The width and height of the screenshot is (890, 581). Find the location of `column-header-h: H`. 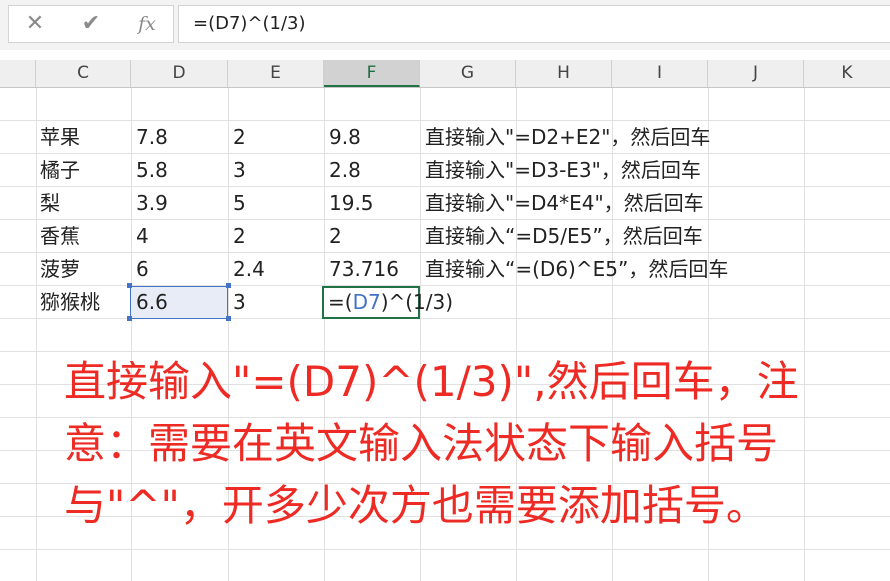

column-header-h: H is located at coordinates (564, 73).